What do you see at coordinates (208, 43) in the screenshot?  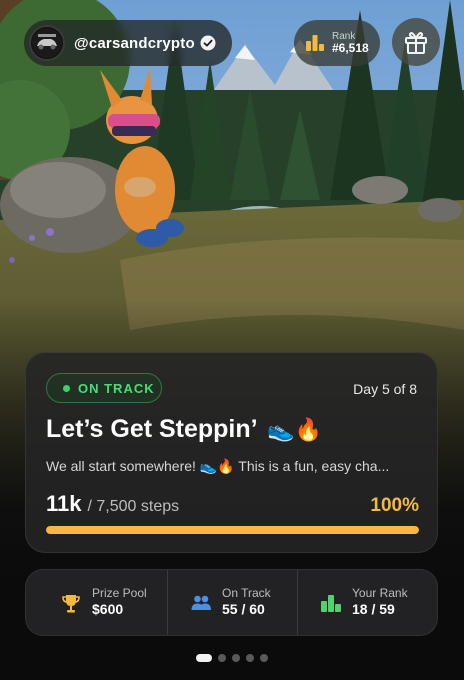 I see `verified-badge-icon` at bounding box center [208, 43].